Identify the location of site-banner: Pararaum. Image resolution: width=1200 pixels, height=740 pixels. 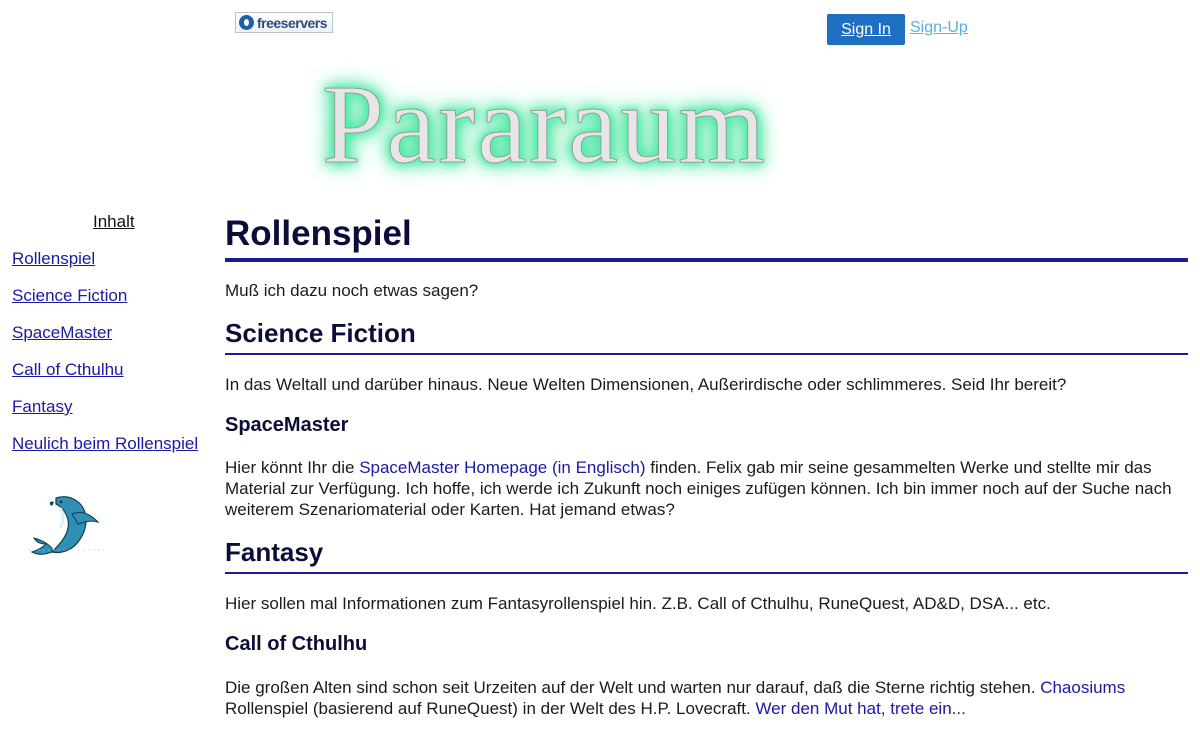
(600, 125).